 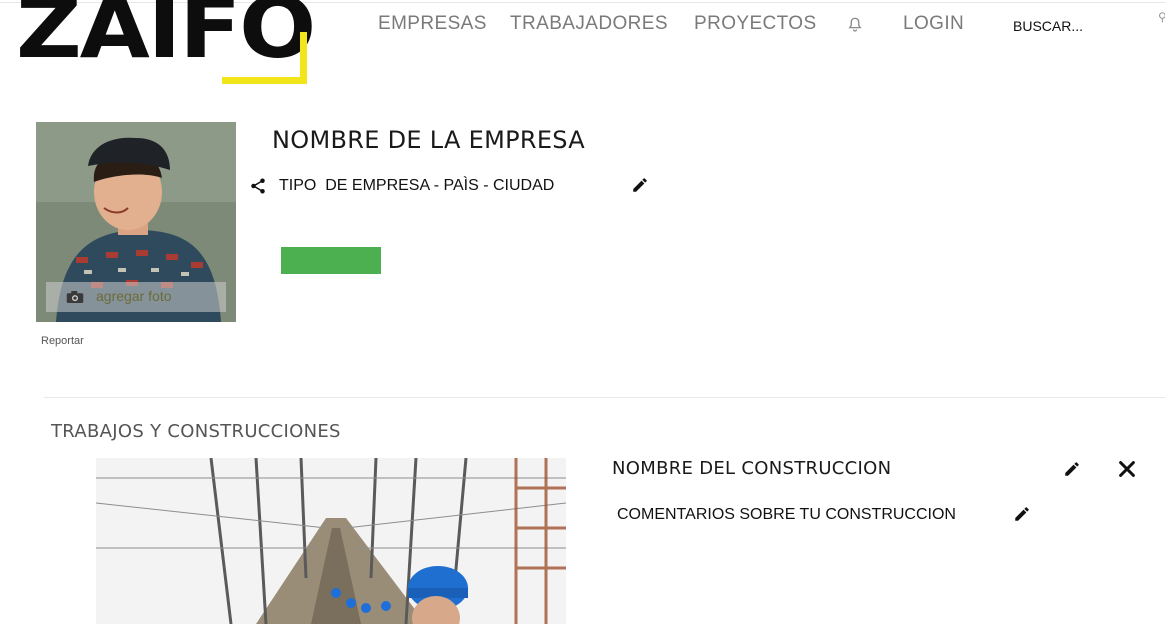 I want to click on add-photo-button: agregar foto, so click(x=136, y=297).